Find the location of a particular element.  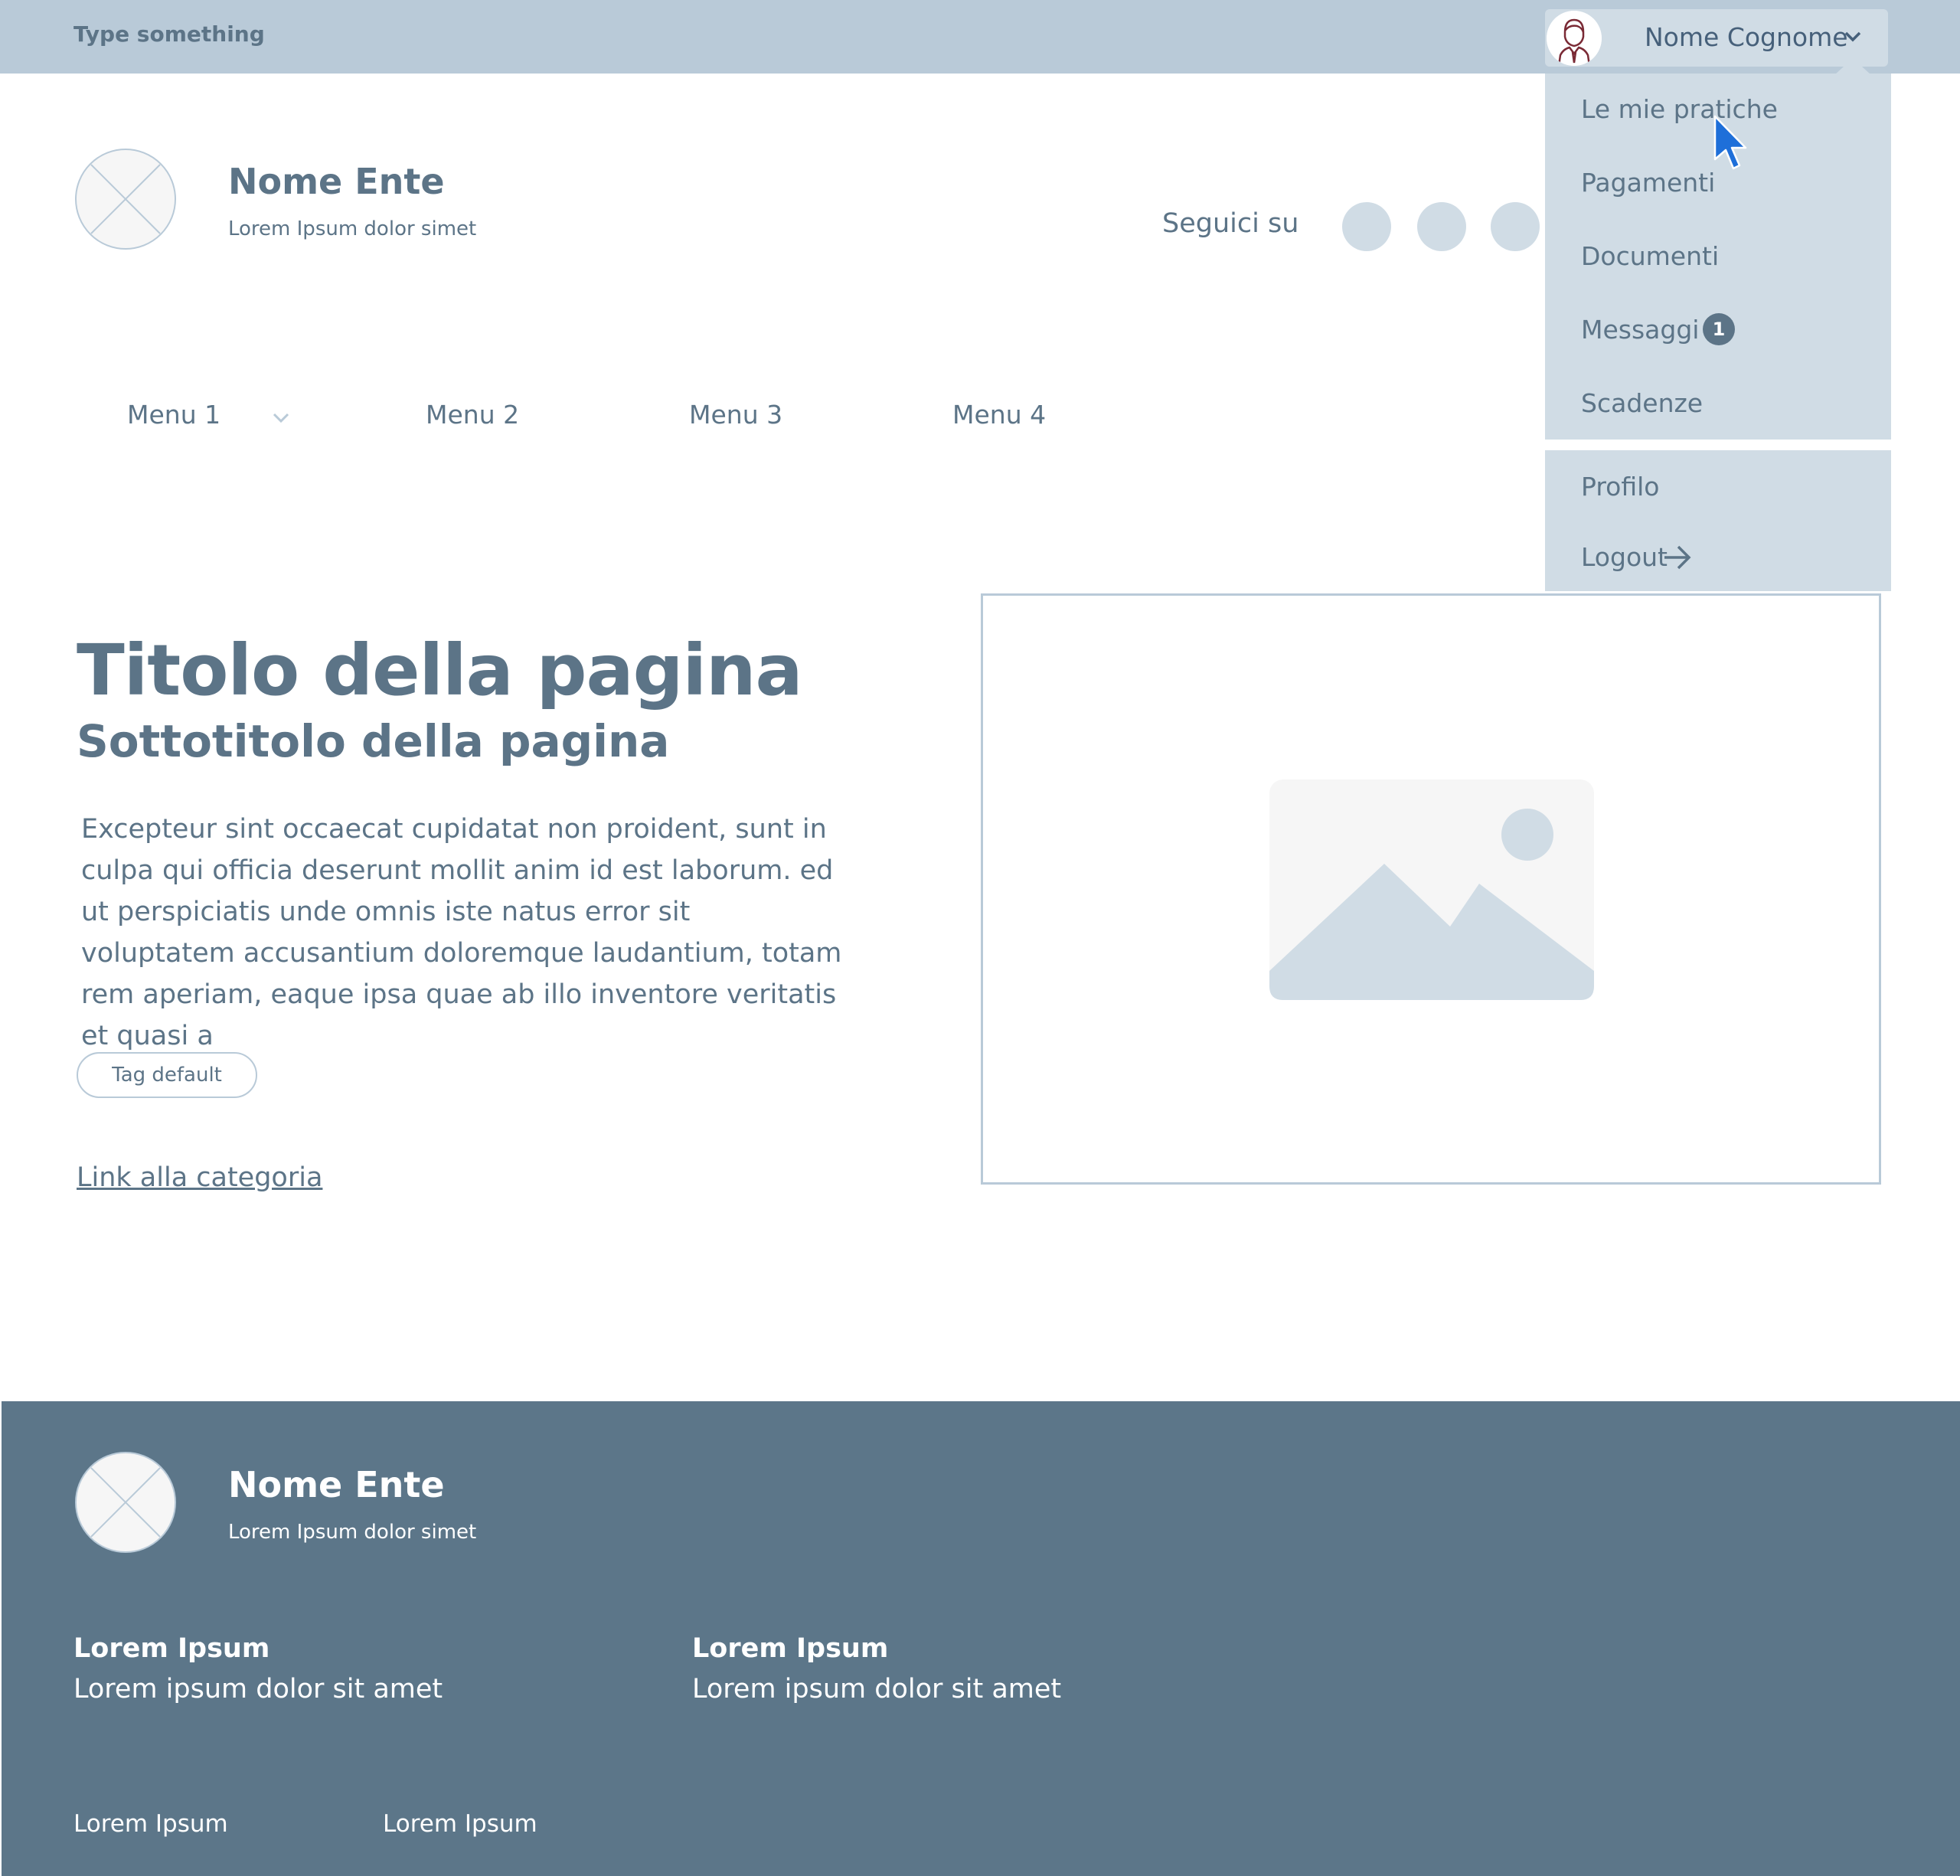

dropdown-item-profilo: Profilo is located at coordinates (1620, 487).